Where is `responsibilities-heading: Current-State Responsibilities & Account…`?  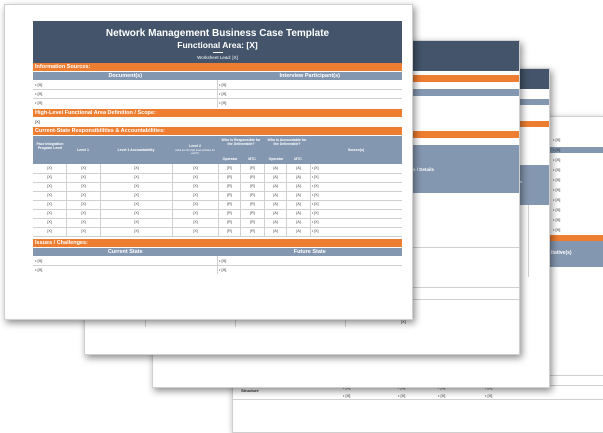
responsibilities-heading: Current-State Responsibilities & Account… is located at coordinates (217, 131).